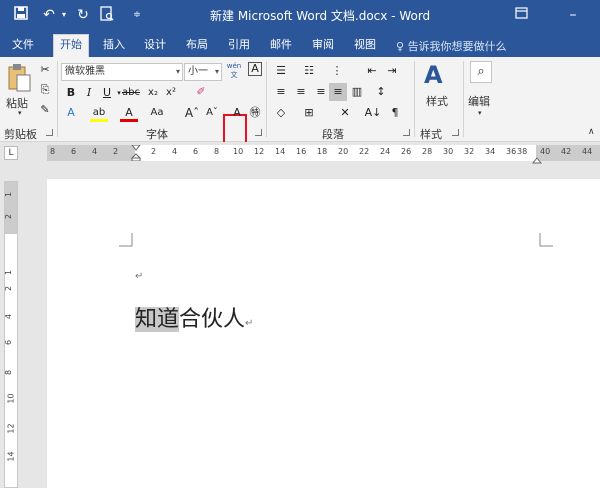 The width and height of the screenshot is (600, 488). What do you see at coordinates (406, 132) in the screenshot?
I see `paragraph-launcher-icon` at bounding box center [406, 132].